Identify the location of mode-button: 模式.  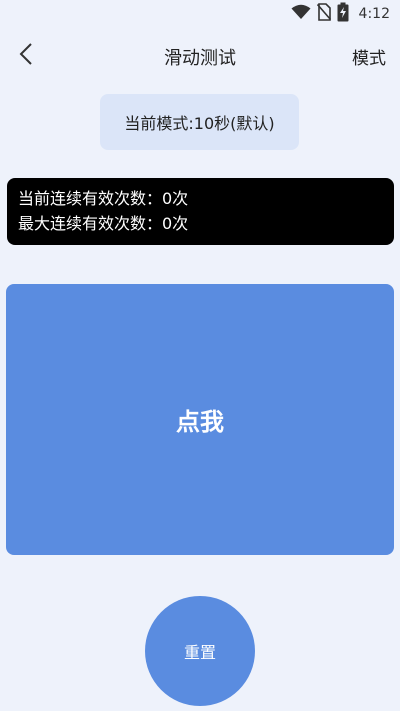
(369, 56).